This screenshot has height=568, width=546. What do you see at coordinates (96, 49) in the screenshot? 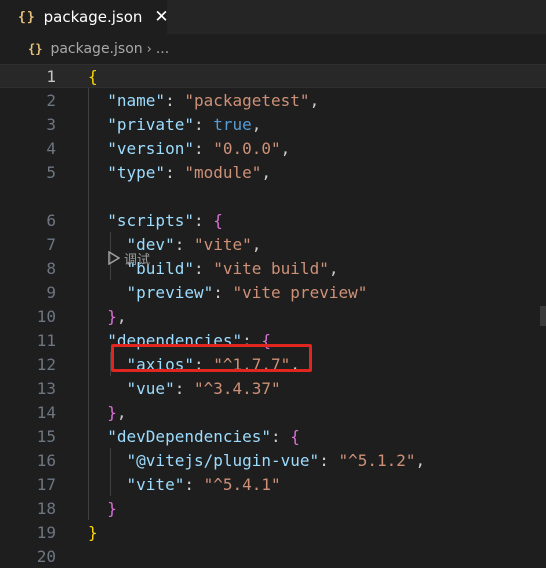
I see `breadcrumb-file: package.json` at bounding box center [96, 49].